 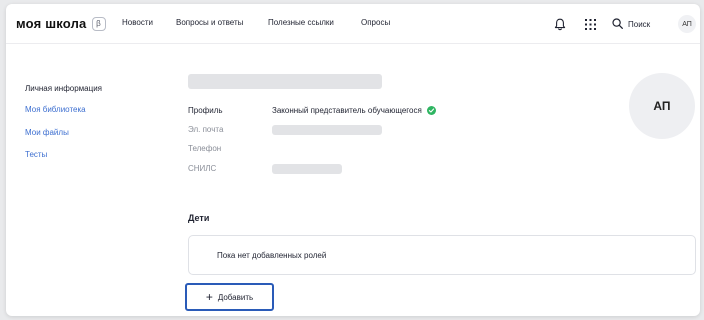 I want to click on add-button-label: Добавить, so click(x=235, y=297).